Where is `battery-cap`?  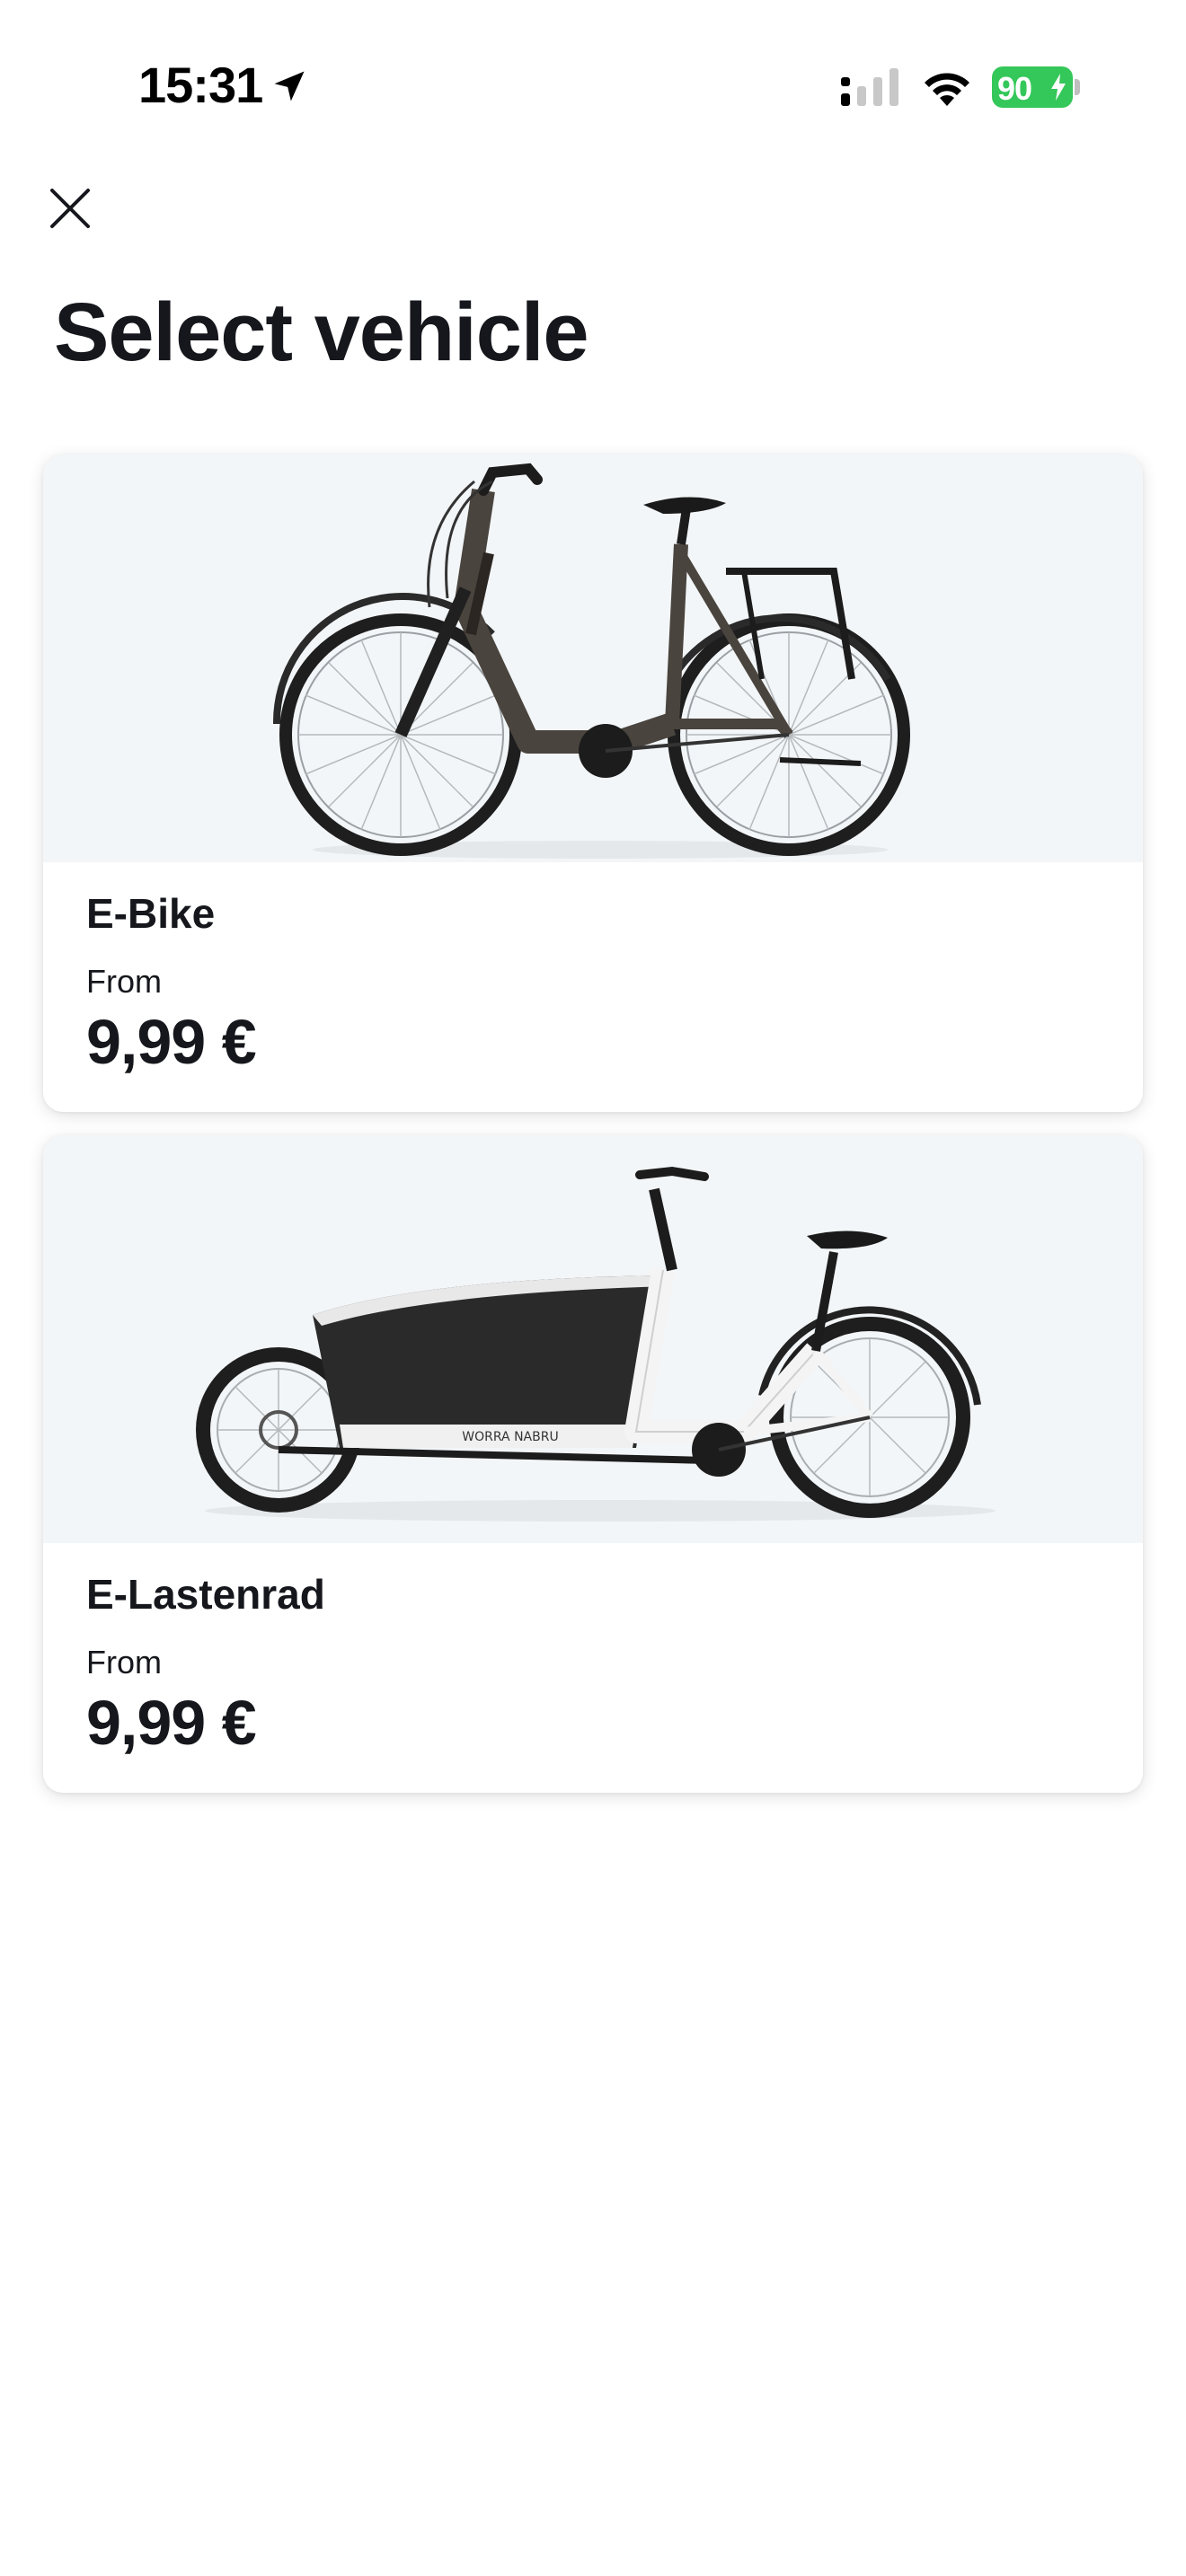
battery-cap is located at coordinates (1077, 87).